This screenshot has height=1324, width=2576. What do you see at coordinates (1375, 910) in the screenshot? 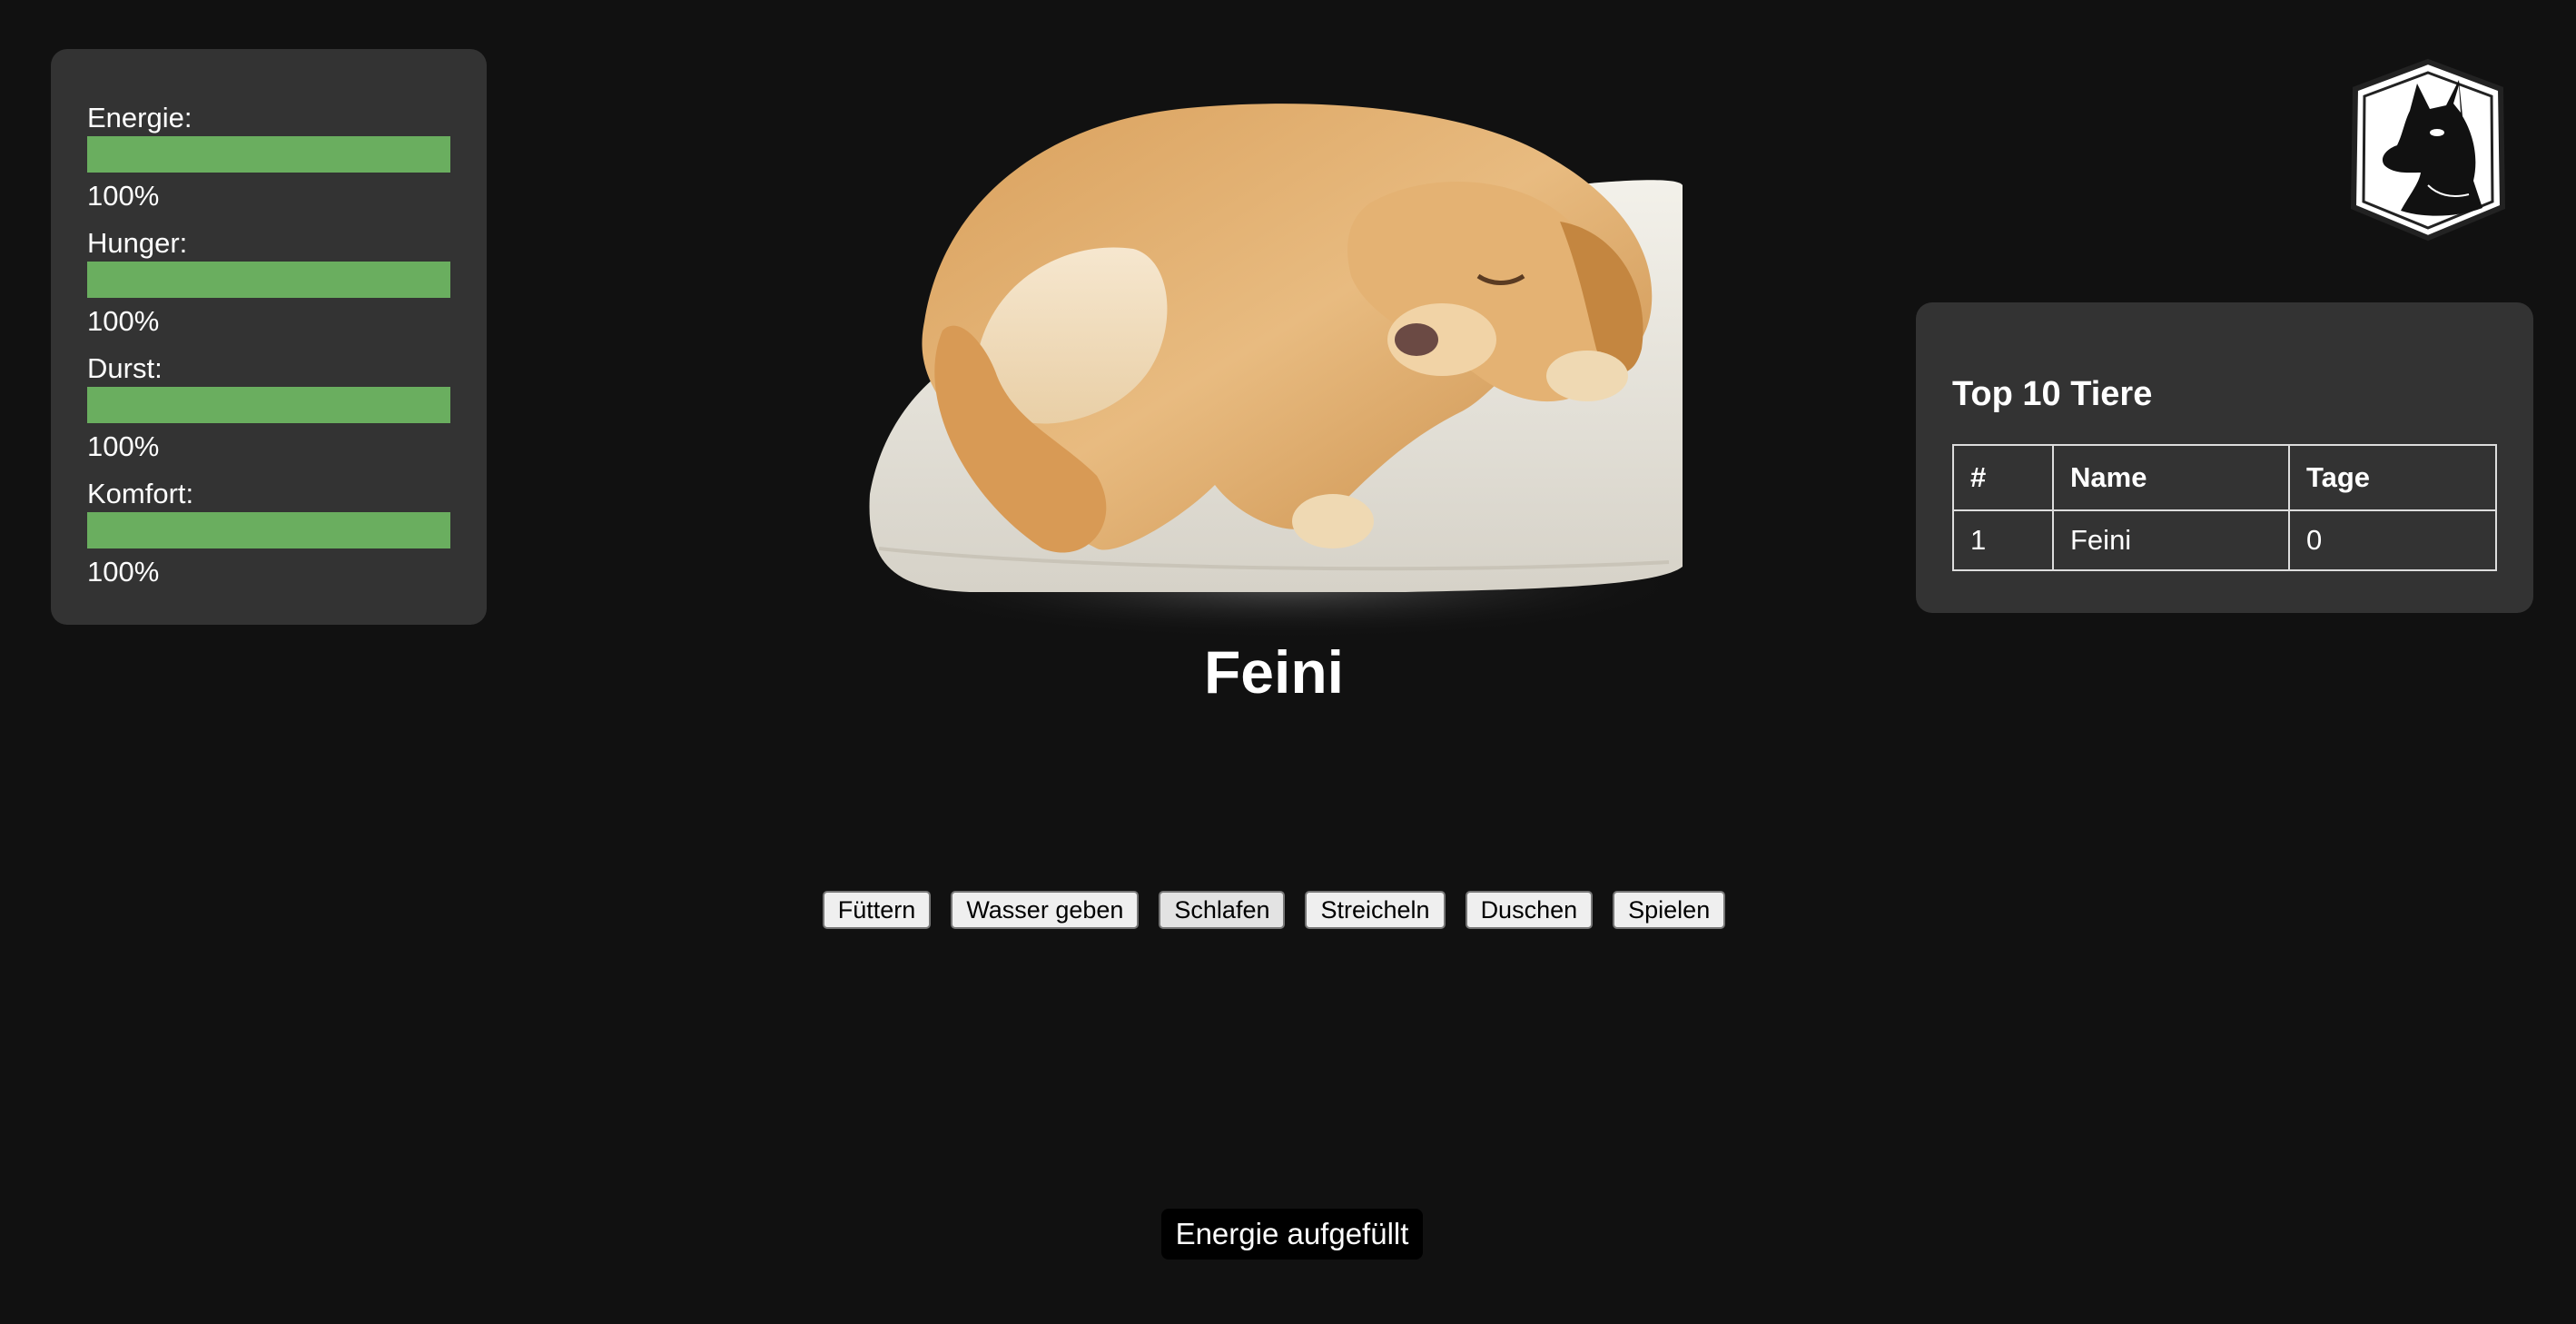
I see `pet-button: Streicheln` at bounding box center [1375, 910].